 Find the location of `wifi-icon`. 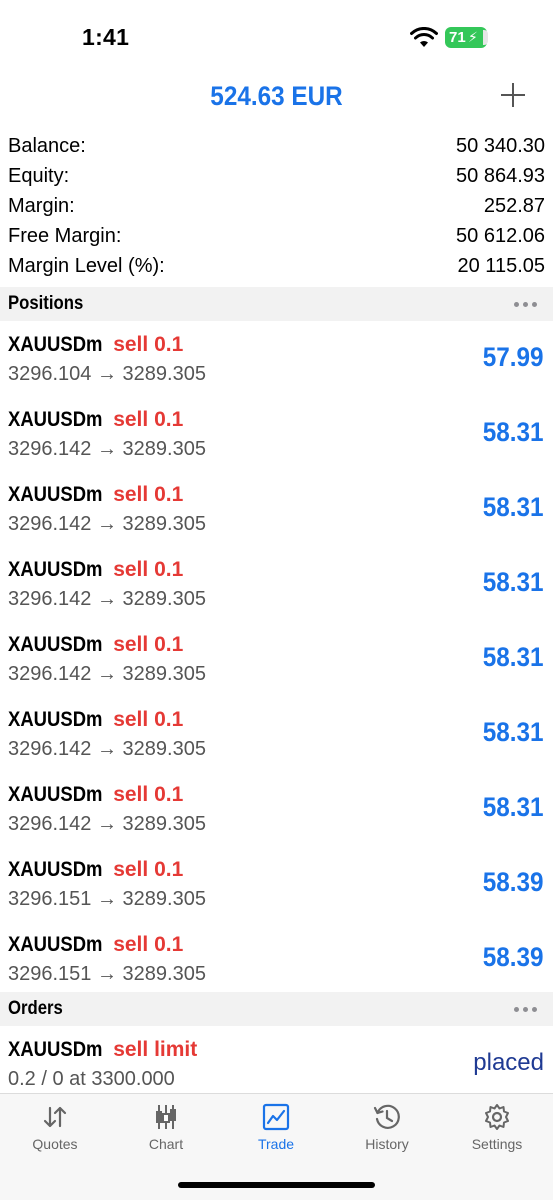

wifi-icon is located at coordinates (424, 37).